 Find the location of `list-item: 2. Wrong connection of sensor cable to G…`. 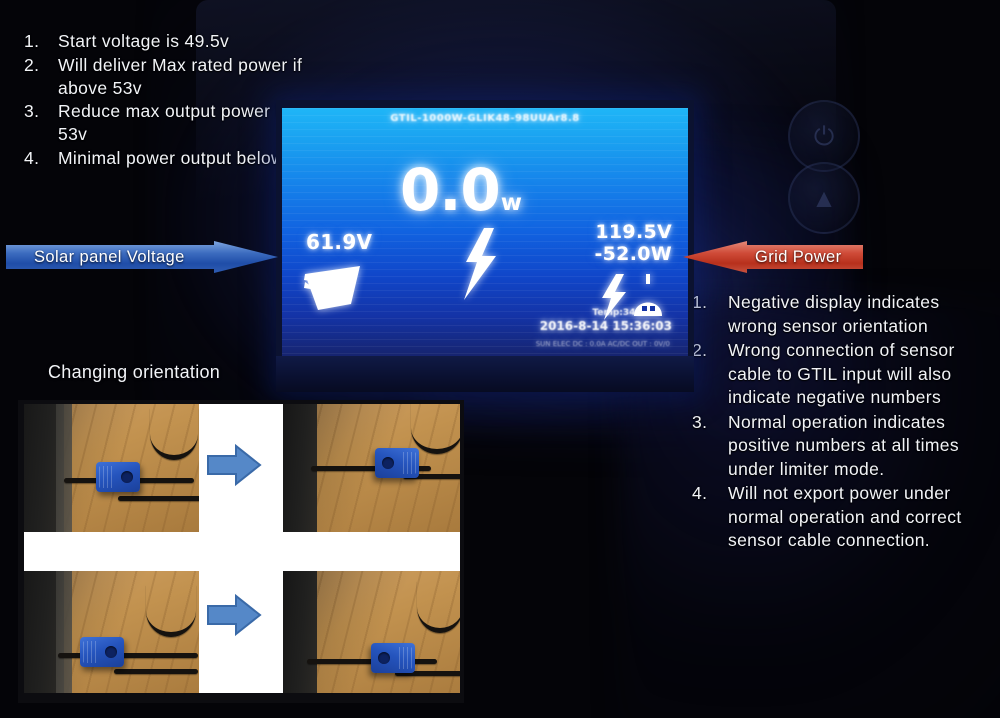

list-item: 2. Wrong connection of sensor cable to G… is located at coordinates (842, 374).